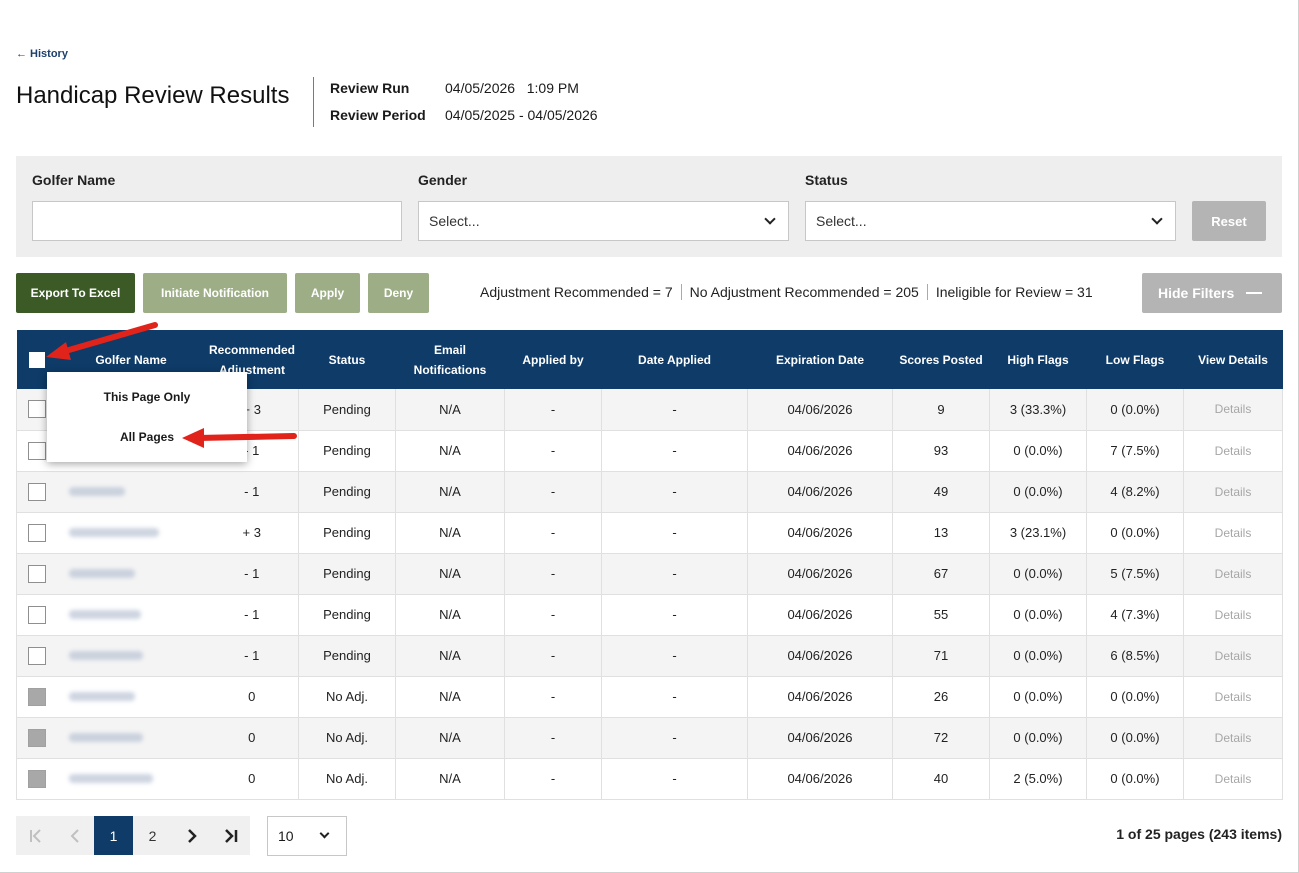  Describe the element at coordinates (553, 359) in the screenshot. I see `col-applied-by: Applied by` at that location.